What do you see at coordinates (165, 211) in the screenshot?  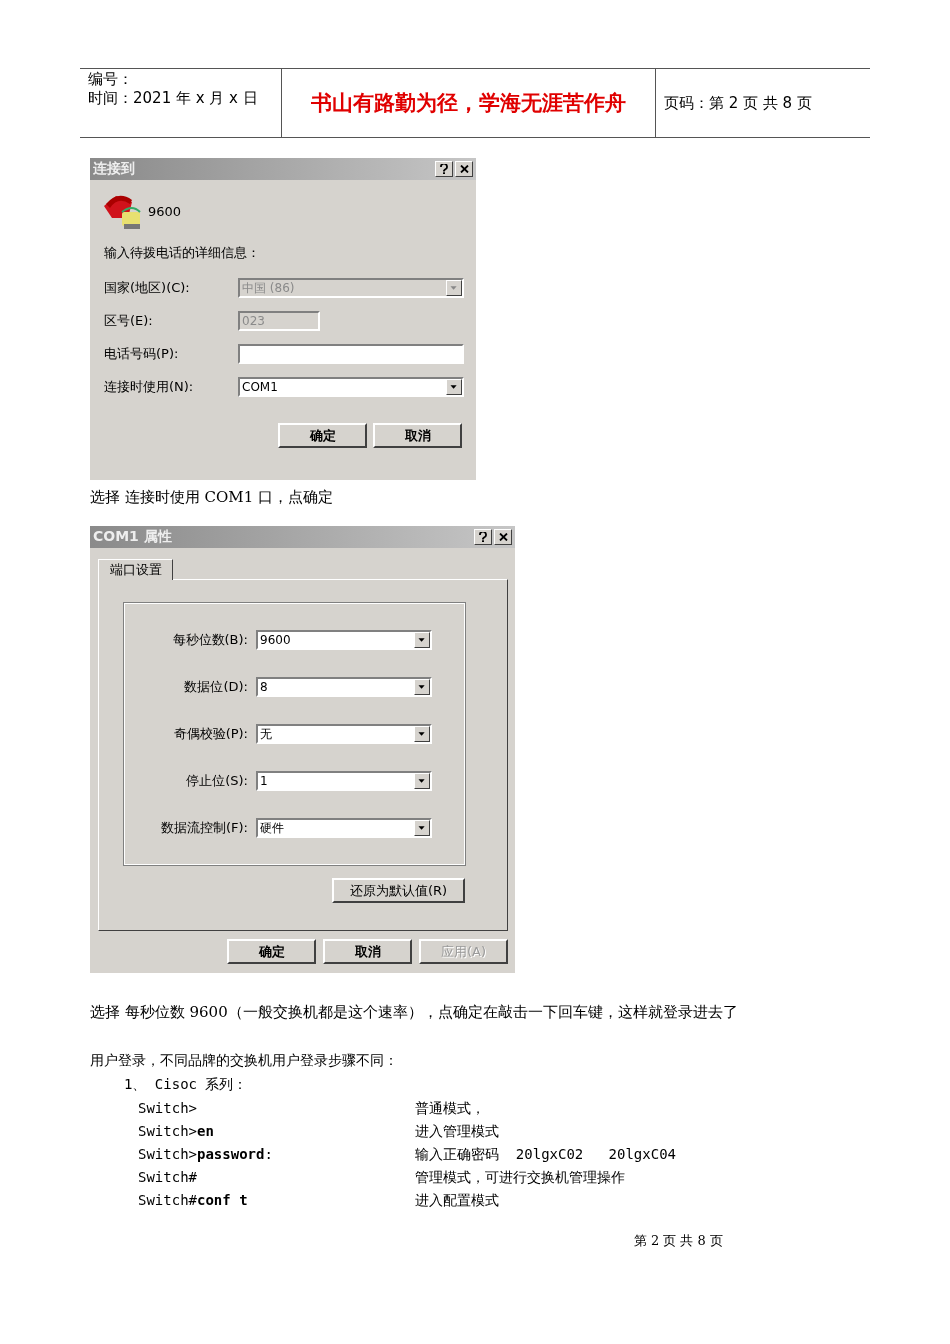 I see `entry-name: 9600` at bounding box center [165, 211].